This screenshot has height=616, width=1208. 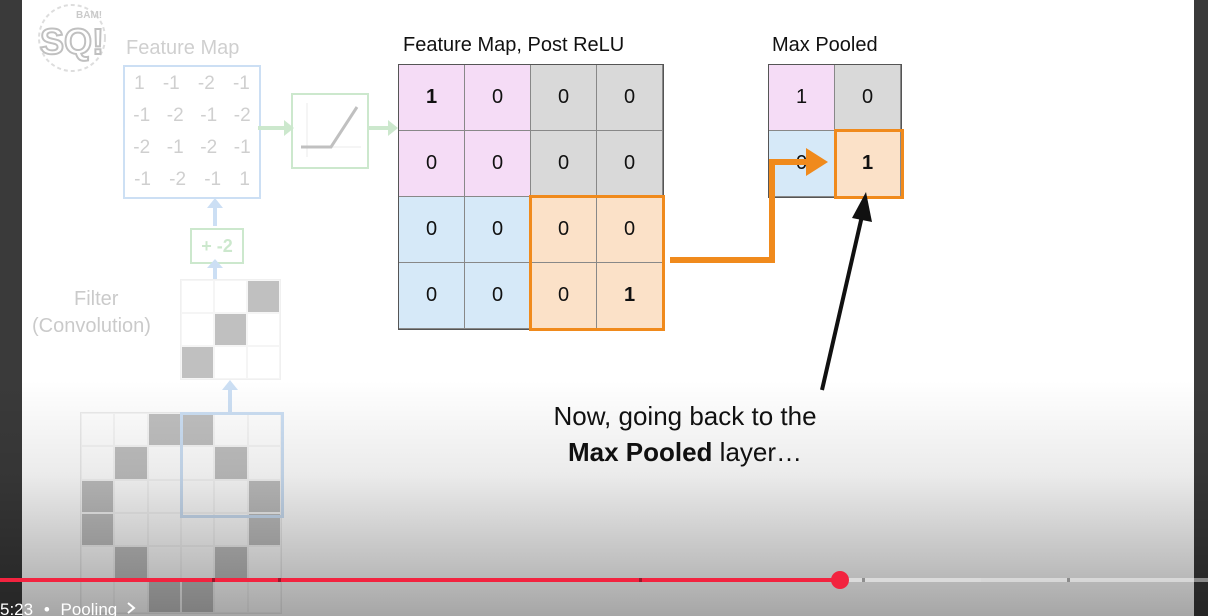 I want to click on post-relu-title: Feature Map, Post ReLU, so click(x=514, y=45).